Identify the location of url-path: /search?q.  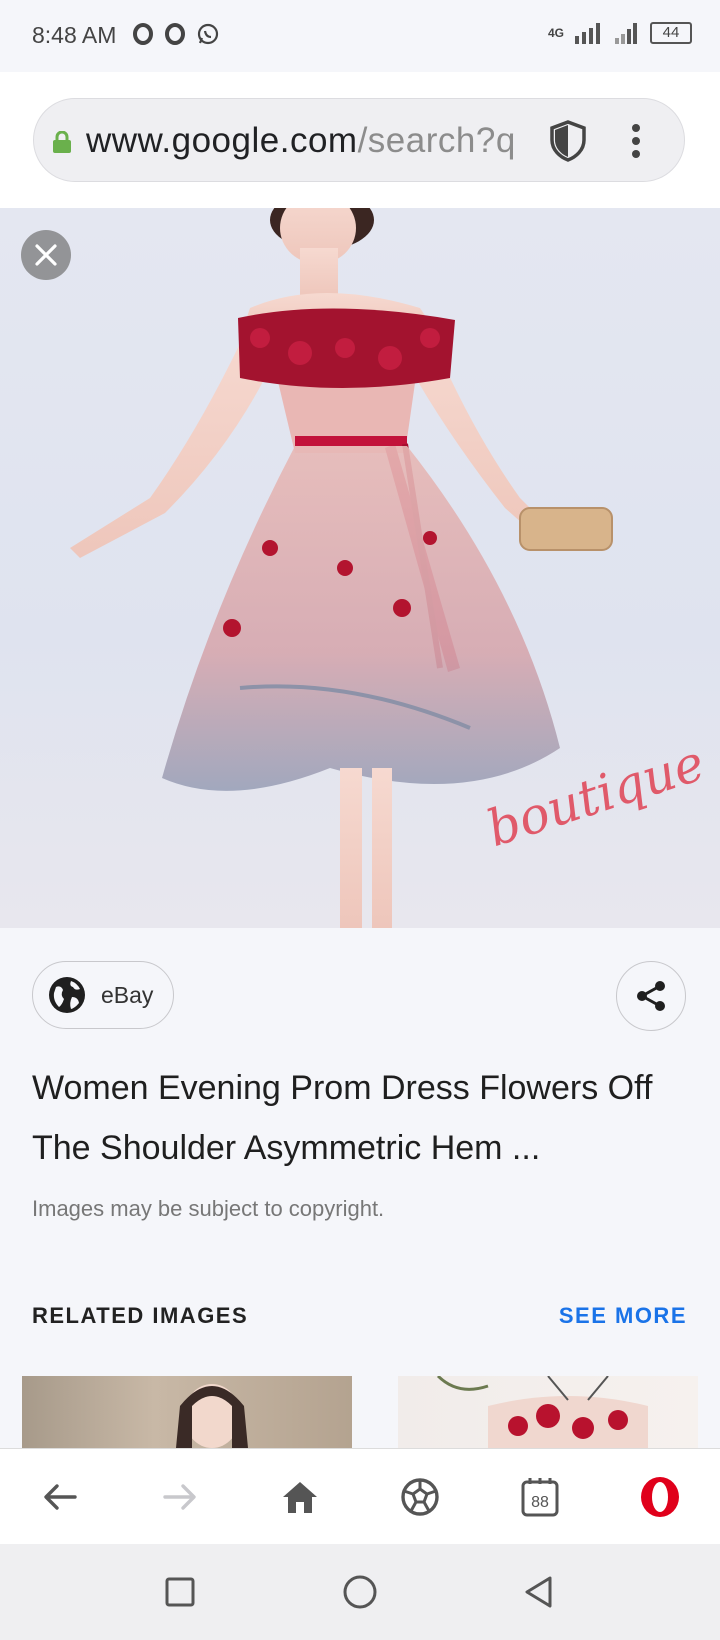
(436, 140).